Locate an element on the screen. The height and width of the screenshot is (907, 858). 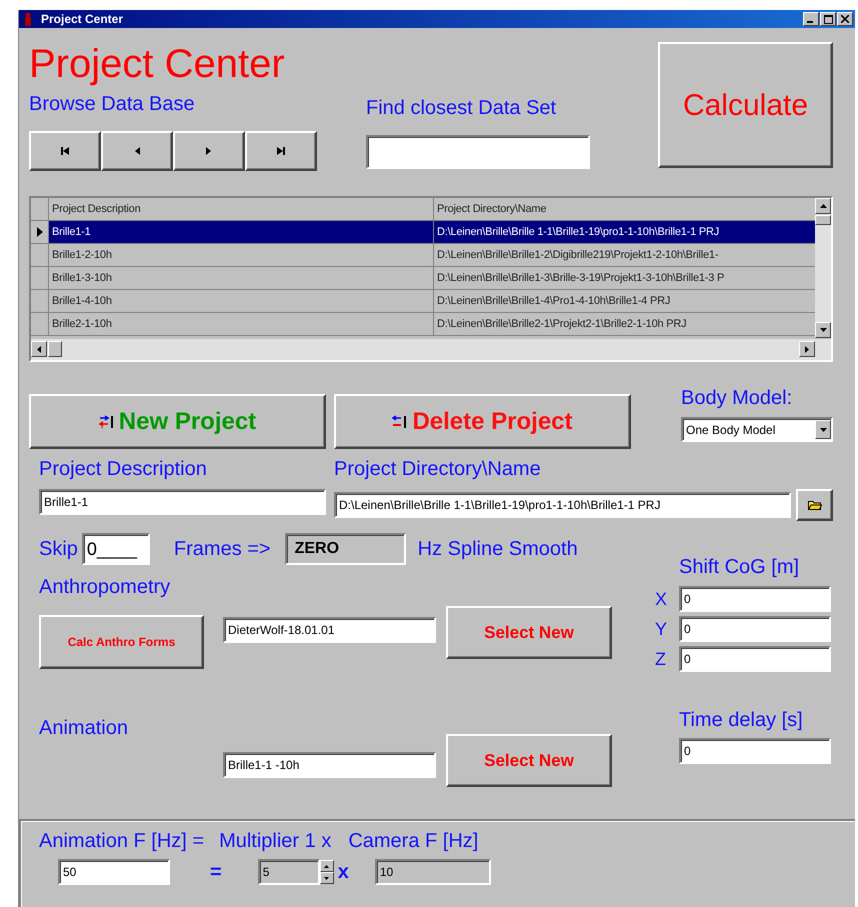
horizontal-scrollbar is located at coordinates (431, 349).